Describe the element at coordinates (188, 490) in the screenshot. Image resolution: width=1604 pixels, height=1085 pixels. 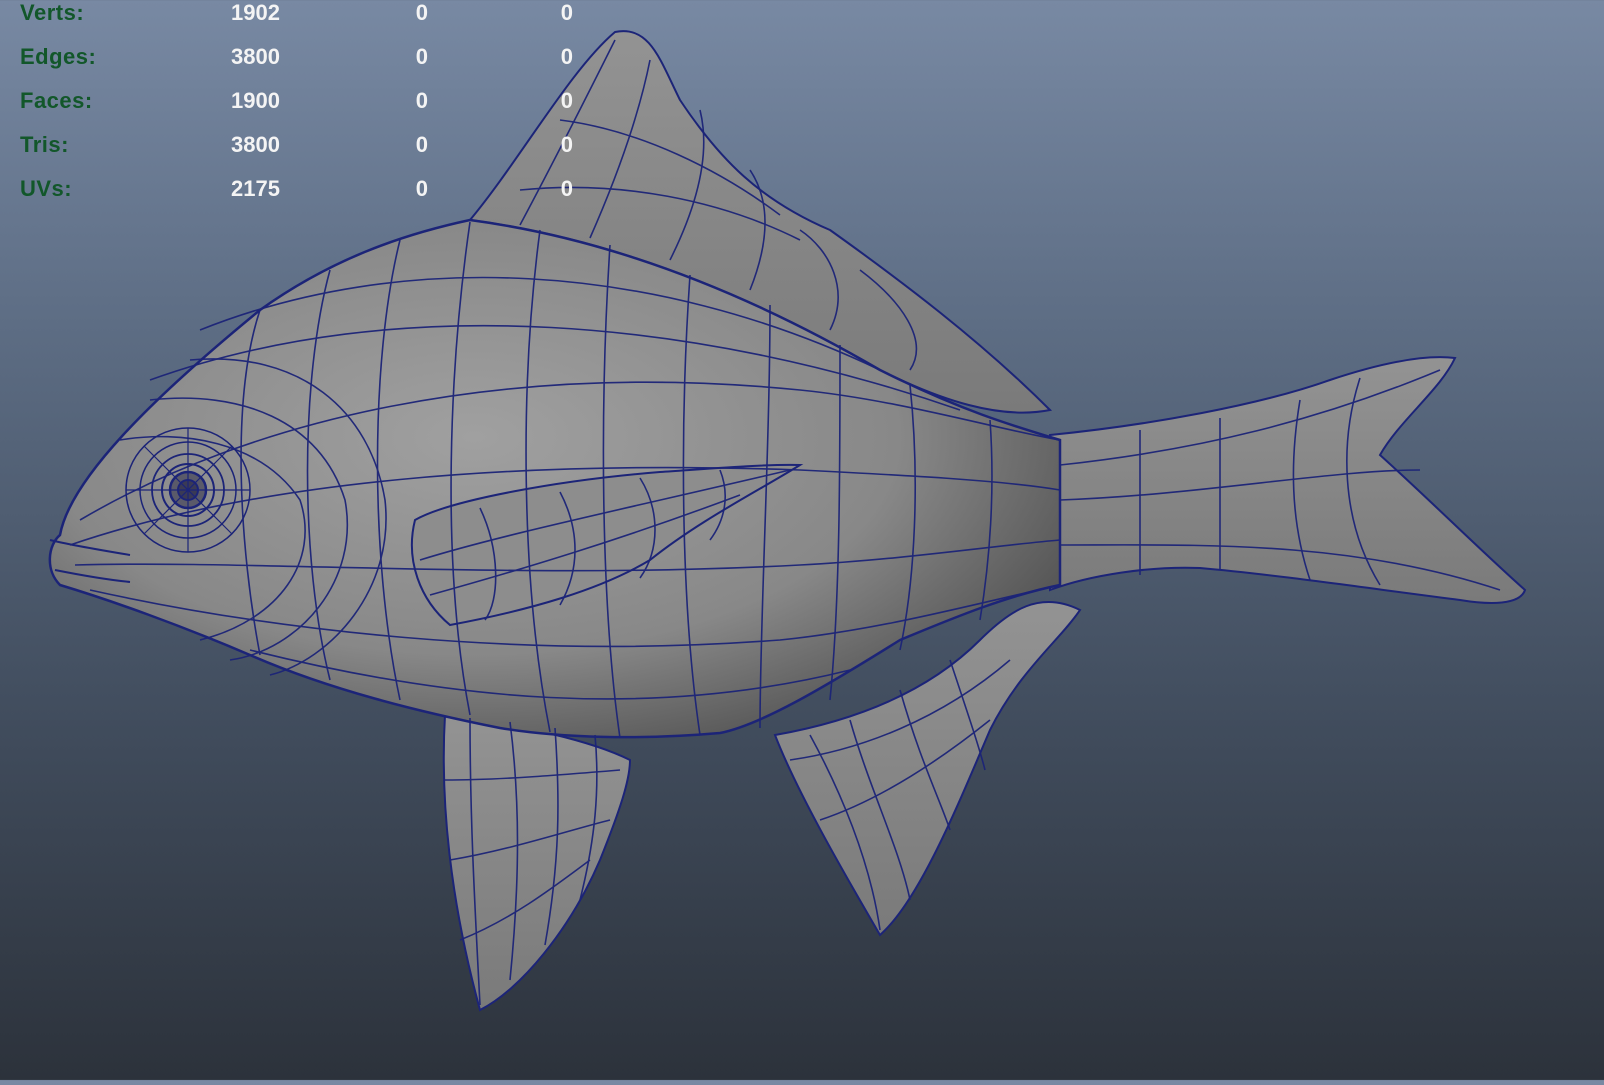
I see `fish-eye` at that location.